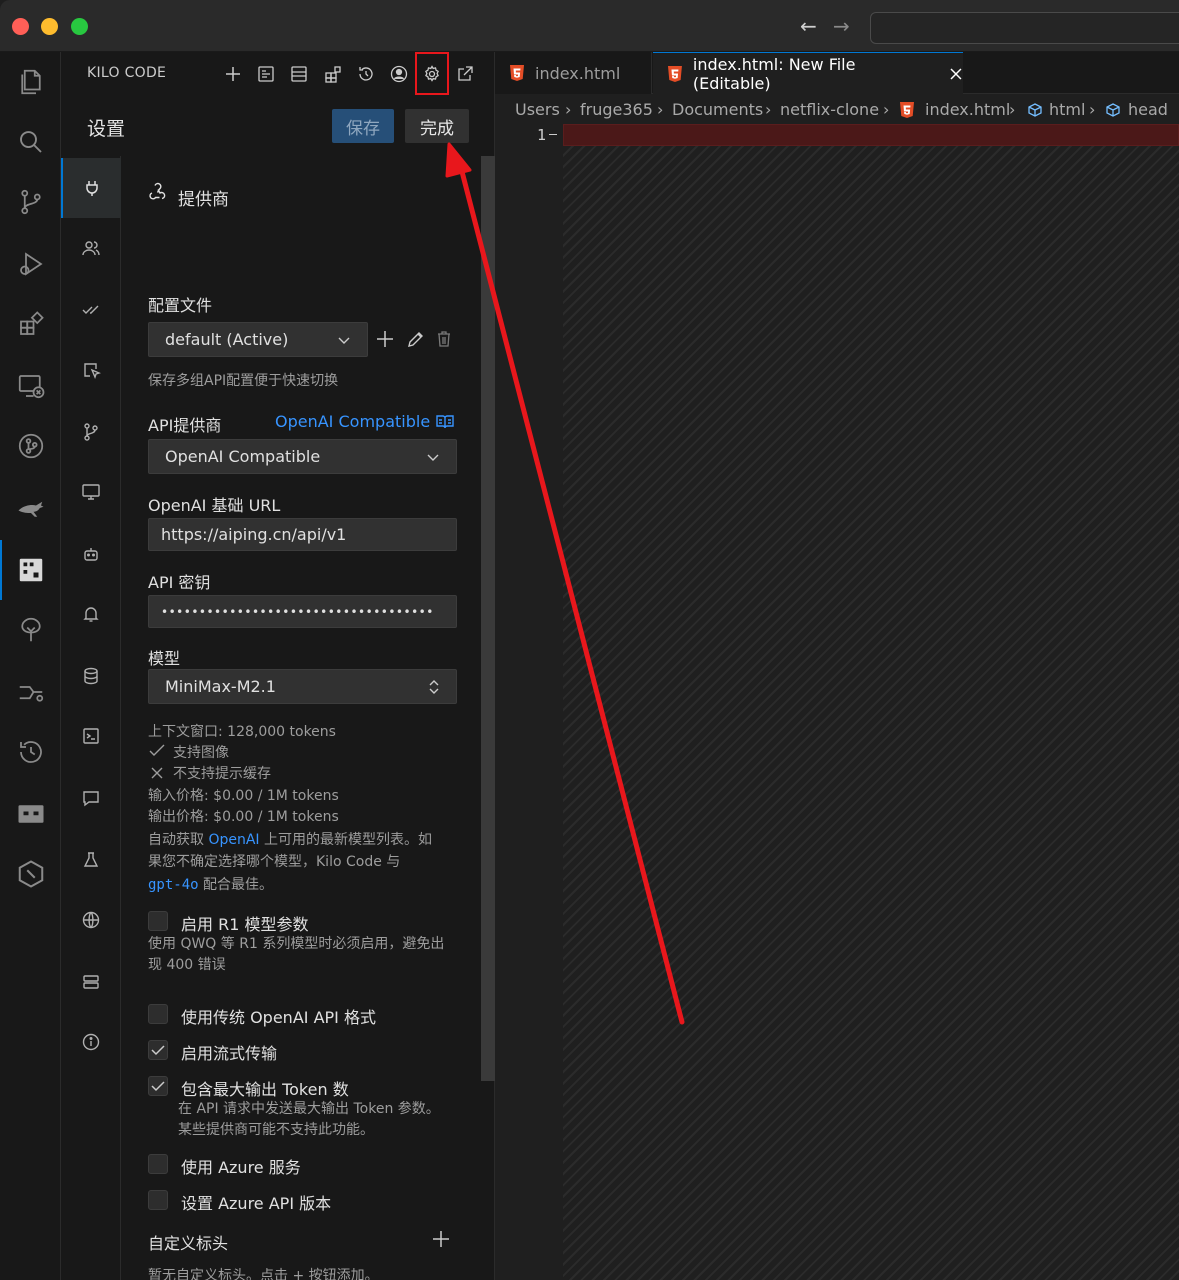  I want to click on profile-hint: 保存多组API配置便于快速切换, so click(243, 381).